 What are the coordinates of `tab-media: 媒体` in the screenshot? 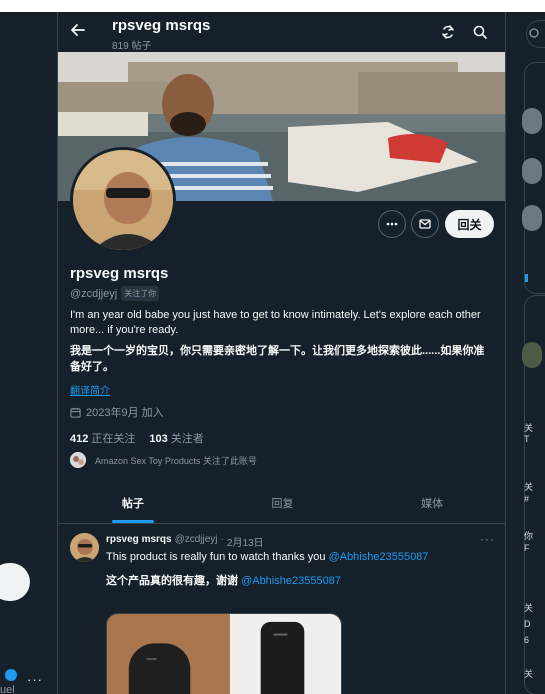 It's located at (431, 503).